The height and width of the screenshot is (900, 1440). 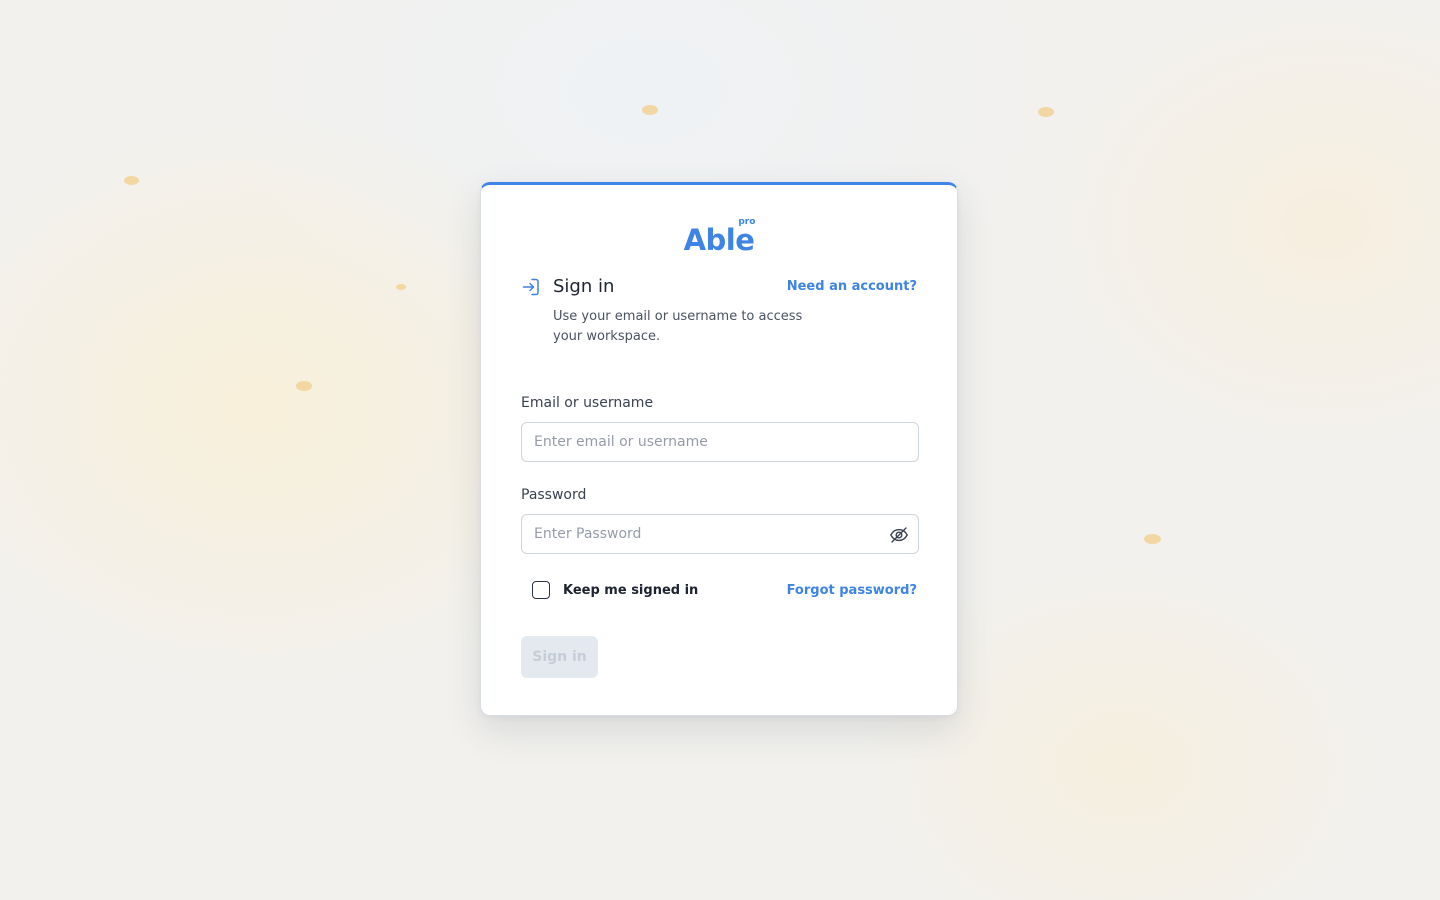 I want to click on logo-wrap: Able pro, so click(x=719, y=237).